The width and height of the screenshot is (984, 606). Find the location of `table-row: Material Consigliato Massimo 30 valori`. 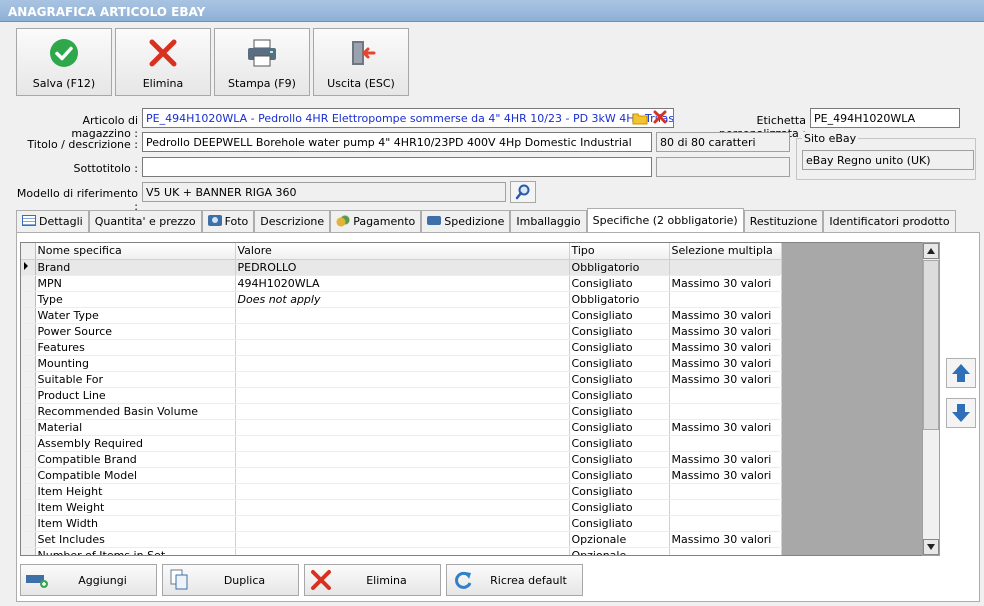

table-row: Material Consigliato Massimo 30 valori is located at coordinates (401, 427).